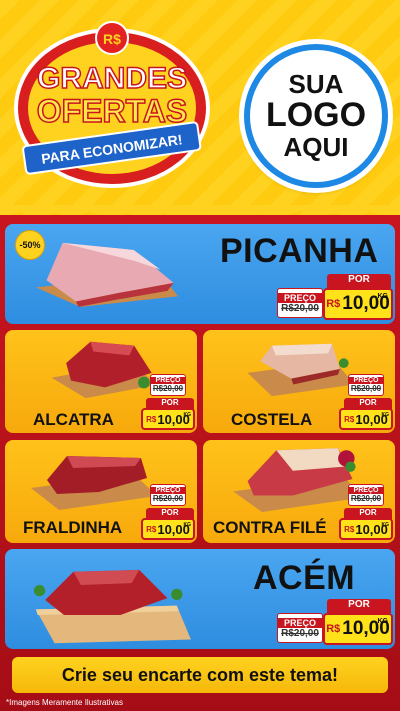  What do you see at coordinates (270, 527) in the screenshot?
I see `product-name: CONTRA FILÉ` at bounding box center [270, 527].